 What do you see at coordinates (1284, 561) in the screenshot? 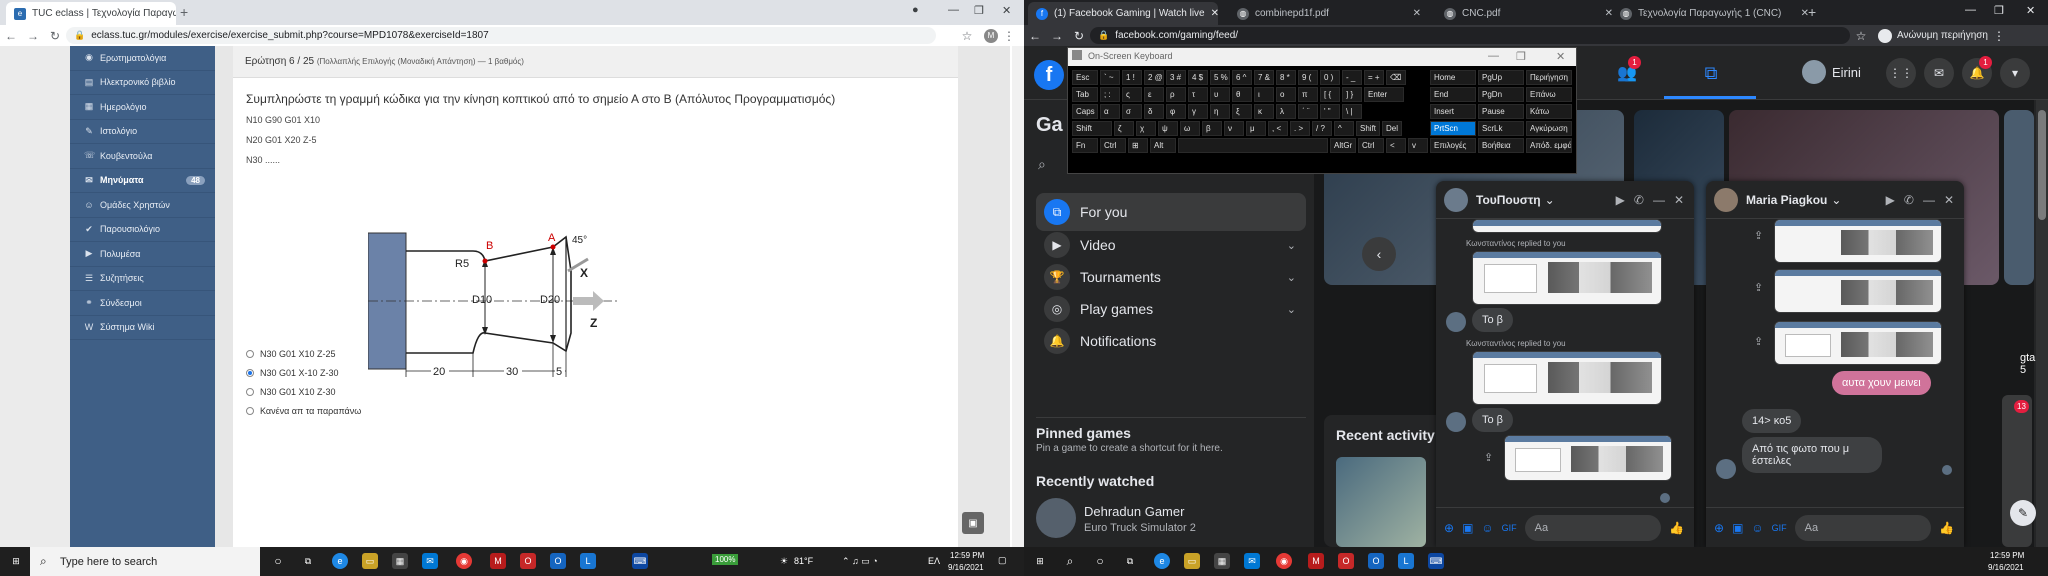
I see `chrome-icon: ◉` at bounding box center [1284, 561].